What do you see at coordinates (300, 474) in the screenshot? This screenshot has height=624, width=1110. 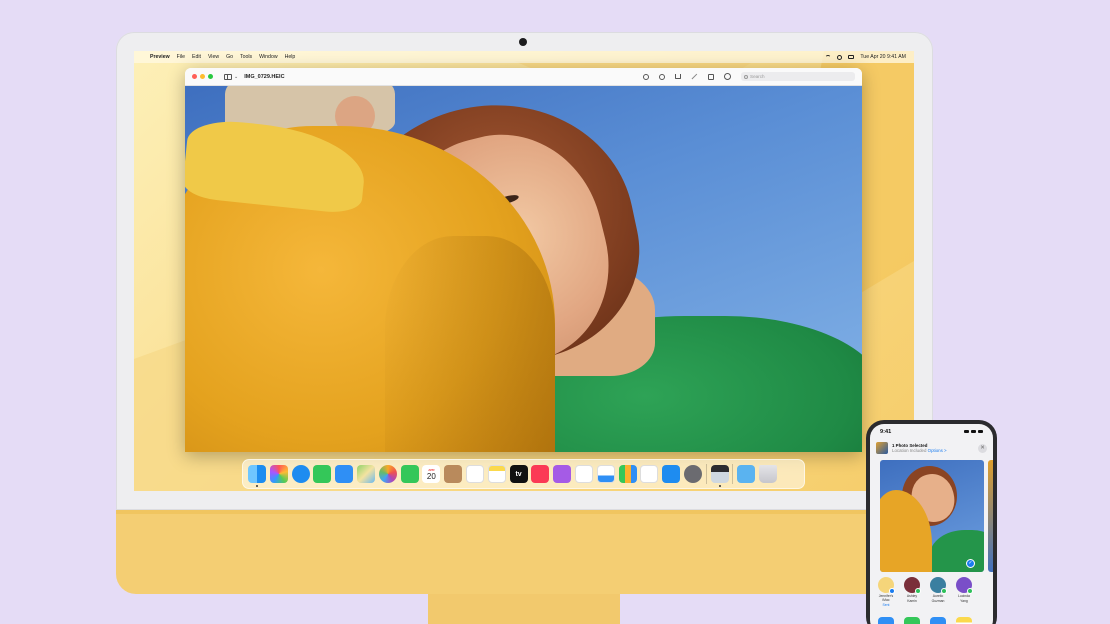 I see `safari-icon` at bounding box center [300, 474].